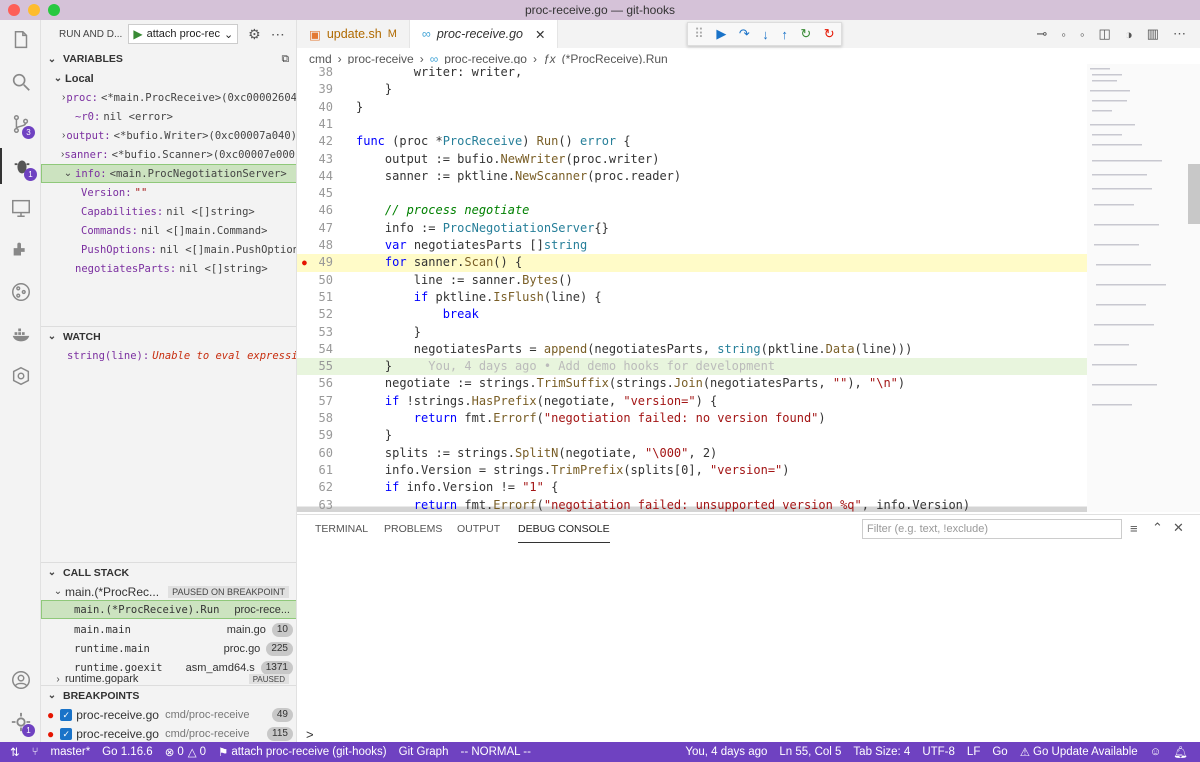 This screenshot has height=762, width=1200. I want to click on close-panel-icon: ✕, so click(1178, 528).